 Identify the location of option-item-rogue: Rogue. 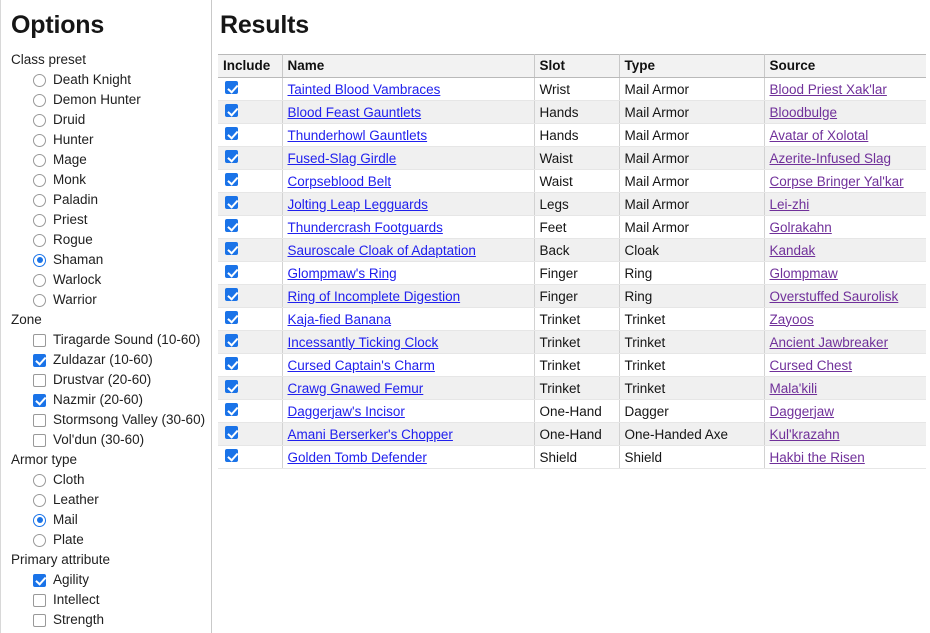
(111, 240).